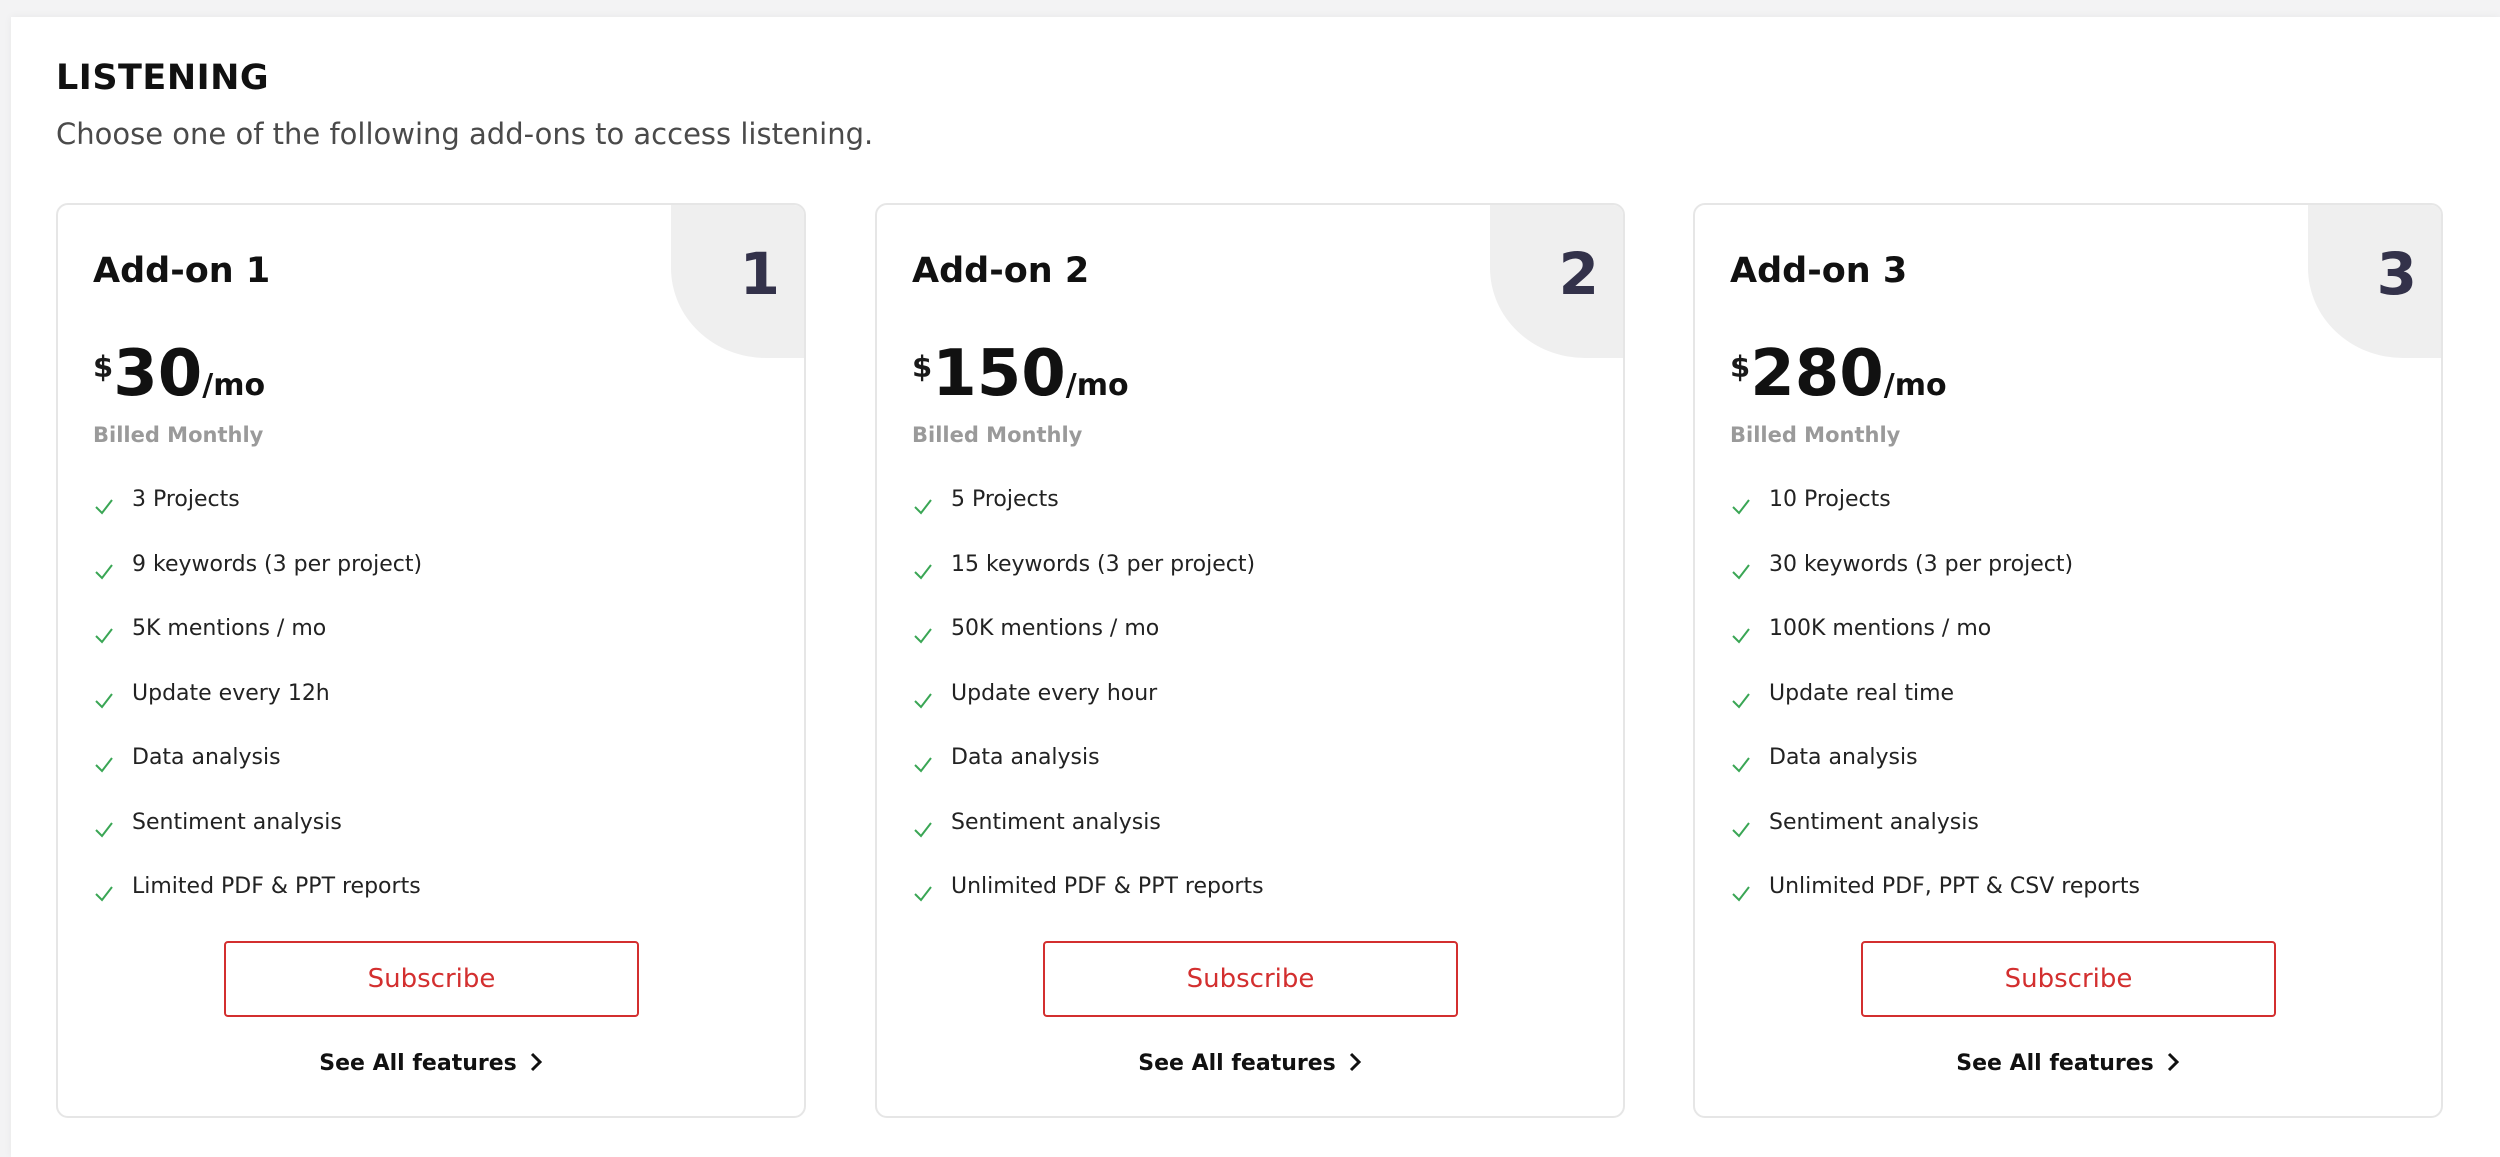  What do you see at coordinates (2396, 274) in the screenshot?
I see `addon-number: 3` at bounding box center [2396, 274].